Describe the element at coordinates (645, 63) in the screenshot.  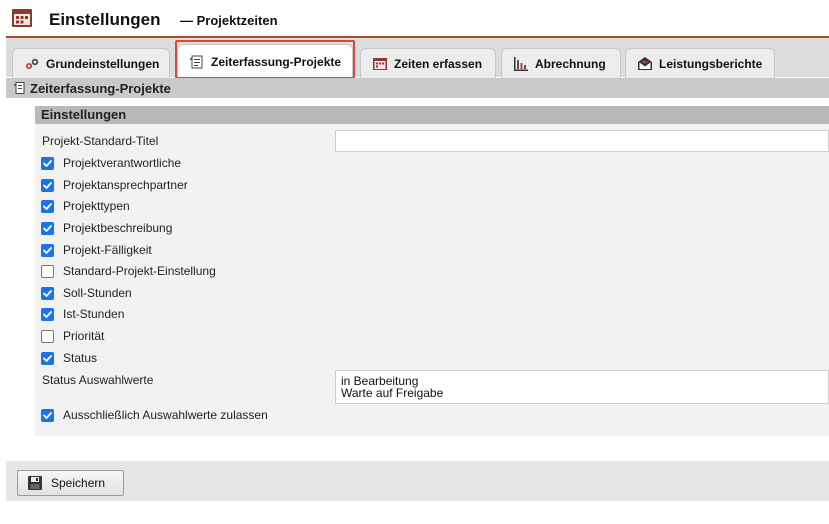
I see `envelope-icon` at that location.